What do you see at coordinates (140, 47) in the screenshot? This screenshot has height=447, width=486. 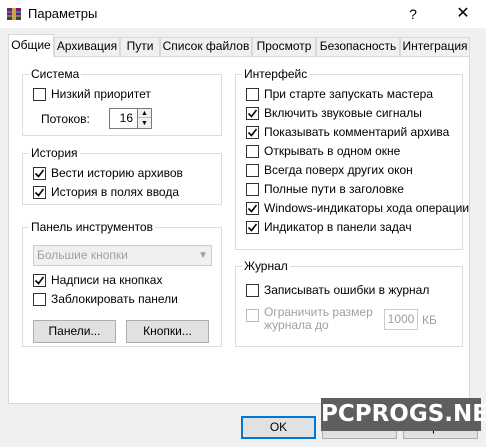 I see `tab-paths: Пути` at bounding box center [140, 47].